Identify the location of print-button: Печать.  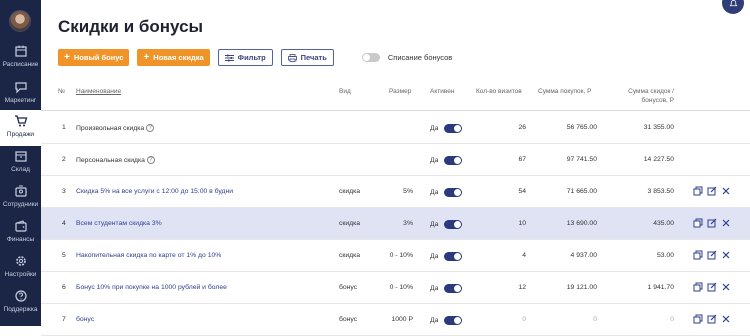
(307, 57).